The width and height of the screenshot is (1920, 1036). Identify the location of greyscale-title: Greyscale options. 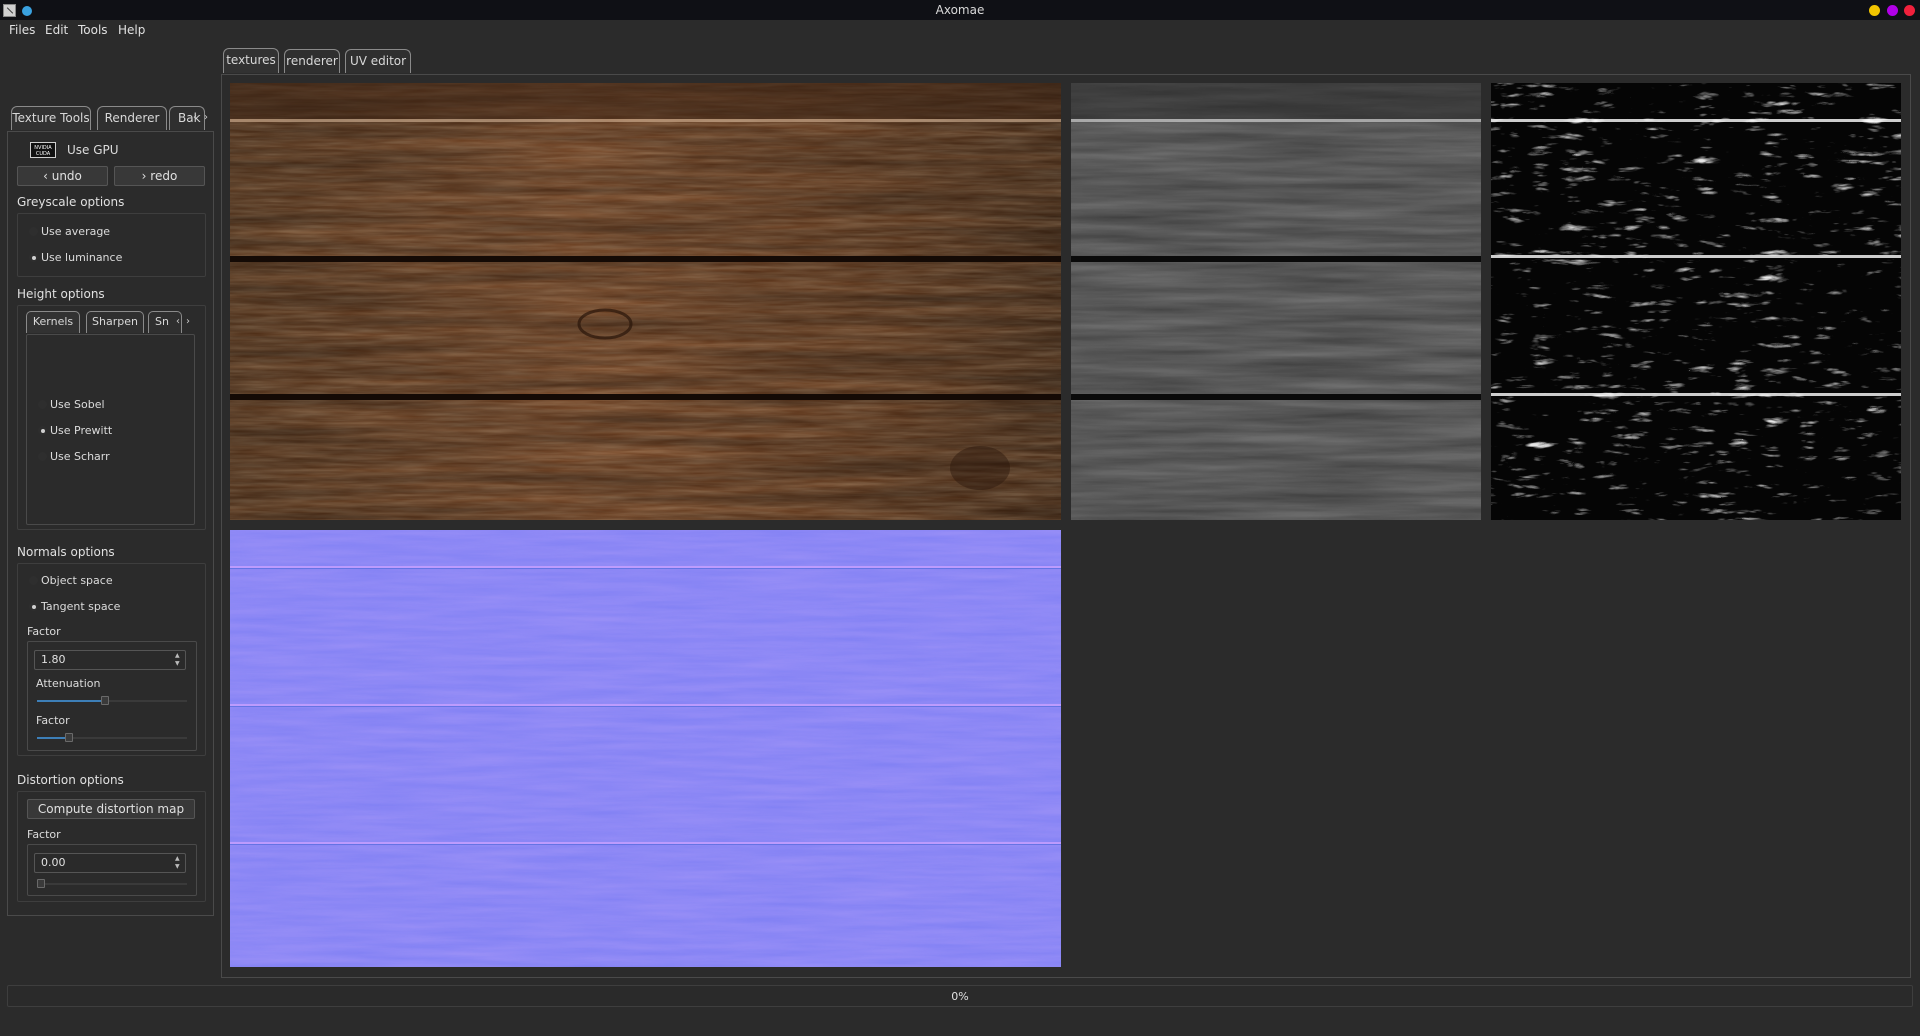
(71, 202).